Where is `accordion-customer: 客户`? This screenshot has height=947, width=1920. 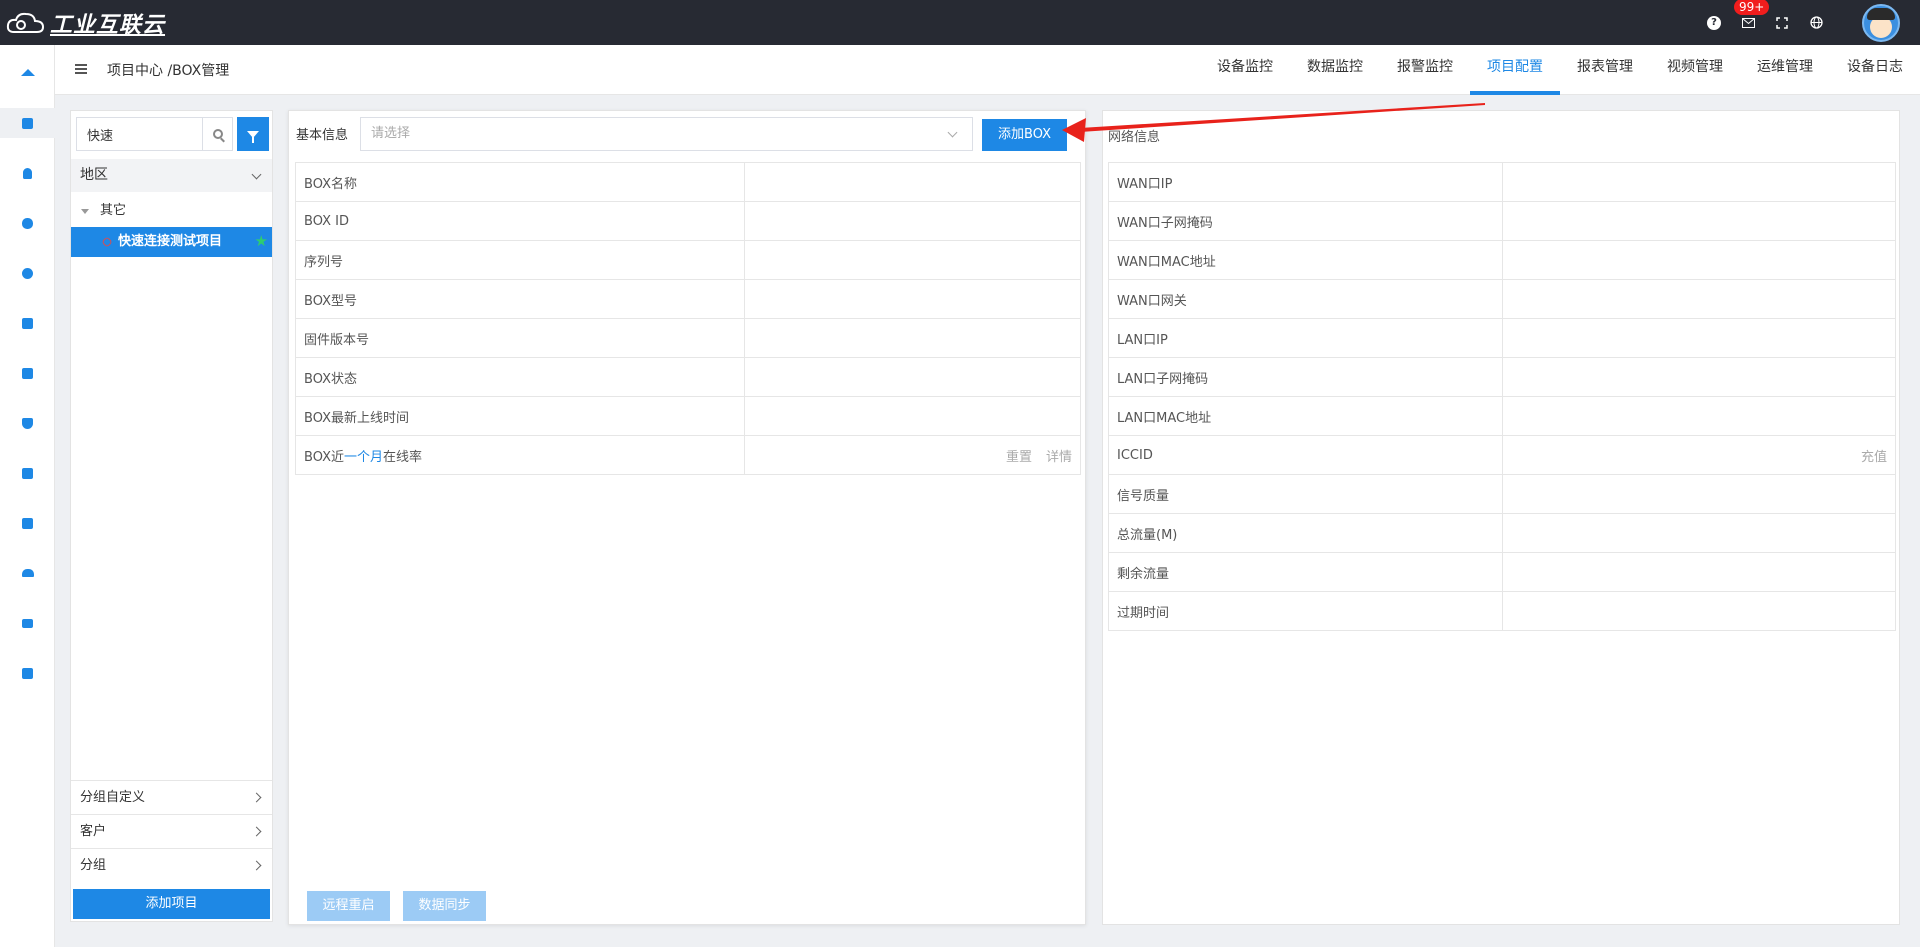 accordion-customer: 客户 is located at coordinates (171, 831).